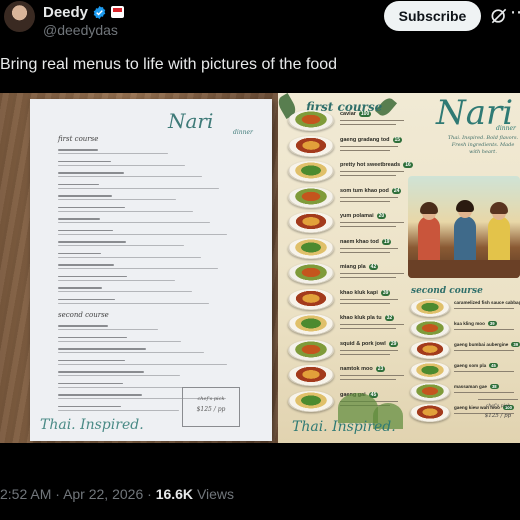  What do you see at coordinates (469, 323) in the screenshot?
I see `dish-name-text: kua kling moo` at bounding box center [469, 323].